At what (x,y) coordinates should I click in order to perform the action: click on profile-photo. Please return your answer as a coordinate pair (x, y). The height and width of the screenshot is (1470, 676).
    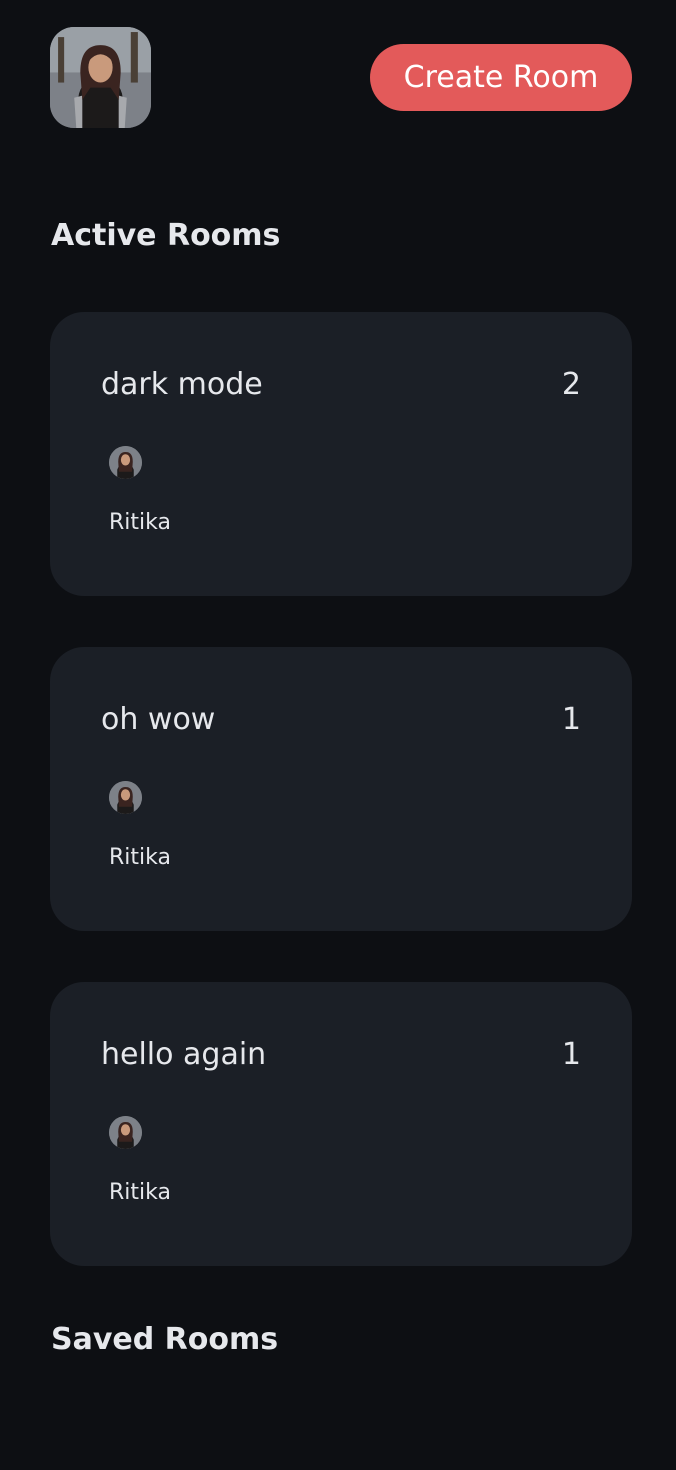
    Looking at the image, I should click on (100, 77).